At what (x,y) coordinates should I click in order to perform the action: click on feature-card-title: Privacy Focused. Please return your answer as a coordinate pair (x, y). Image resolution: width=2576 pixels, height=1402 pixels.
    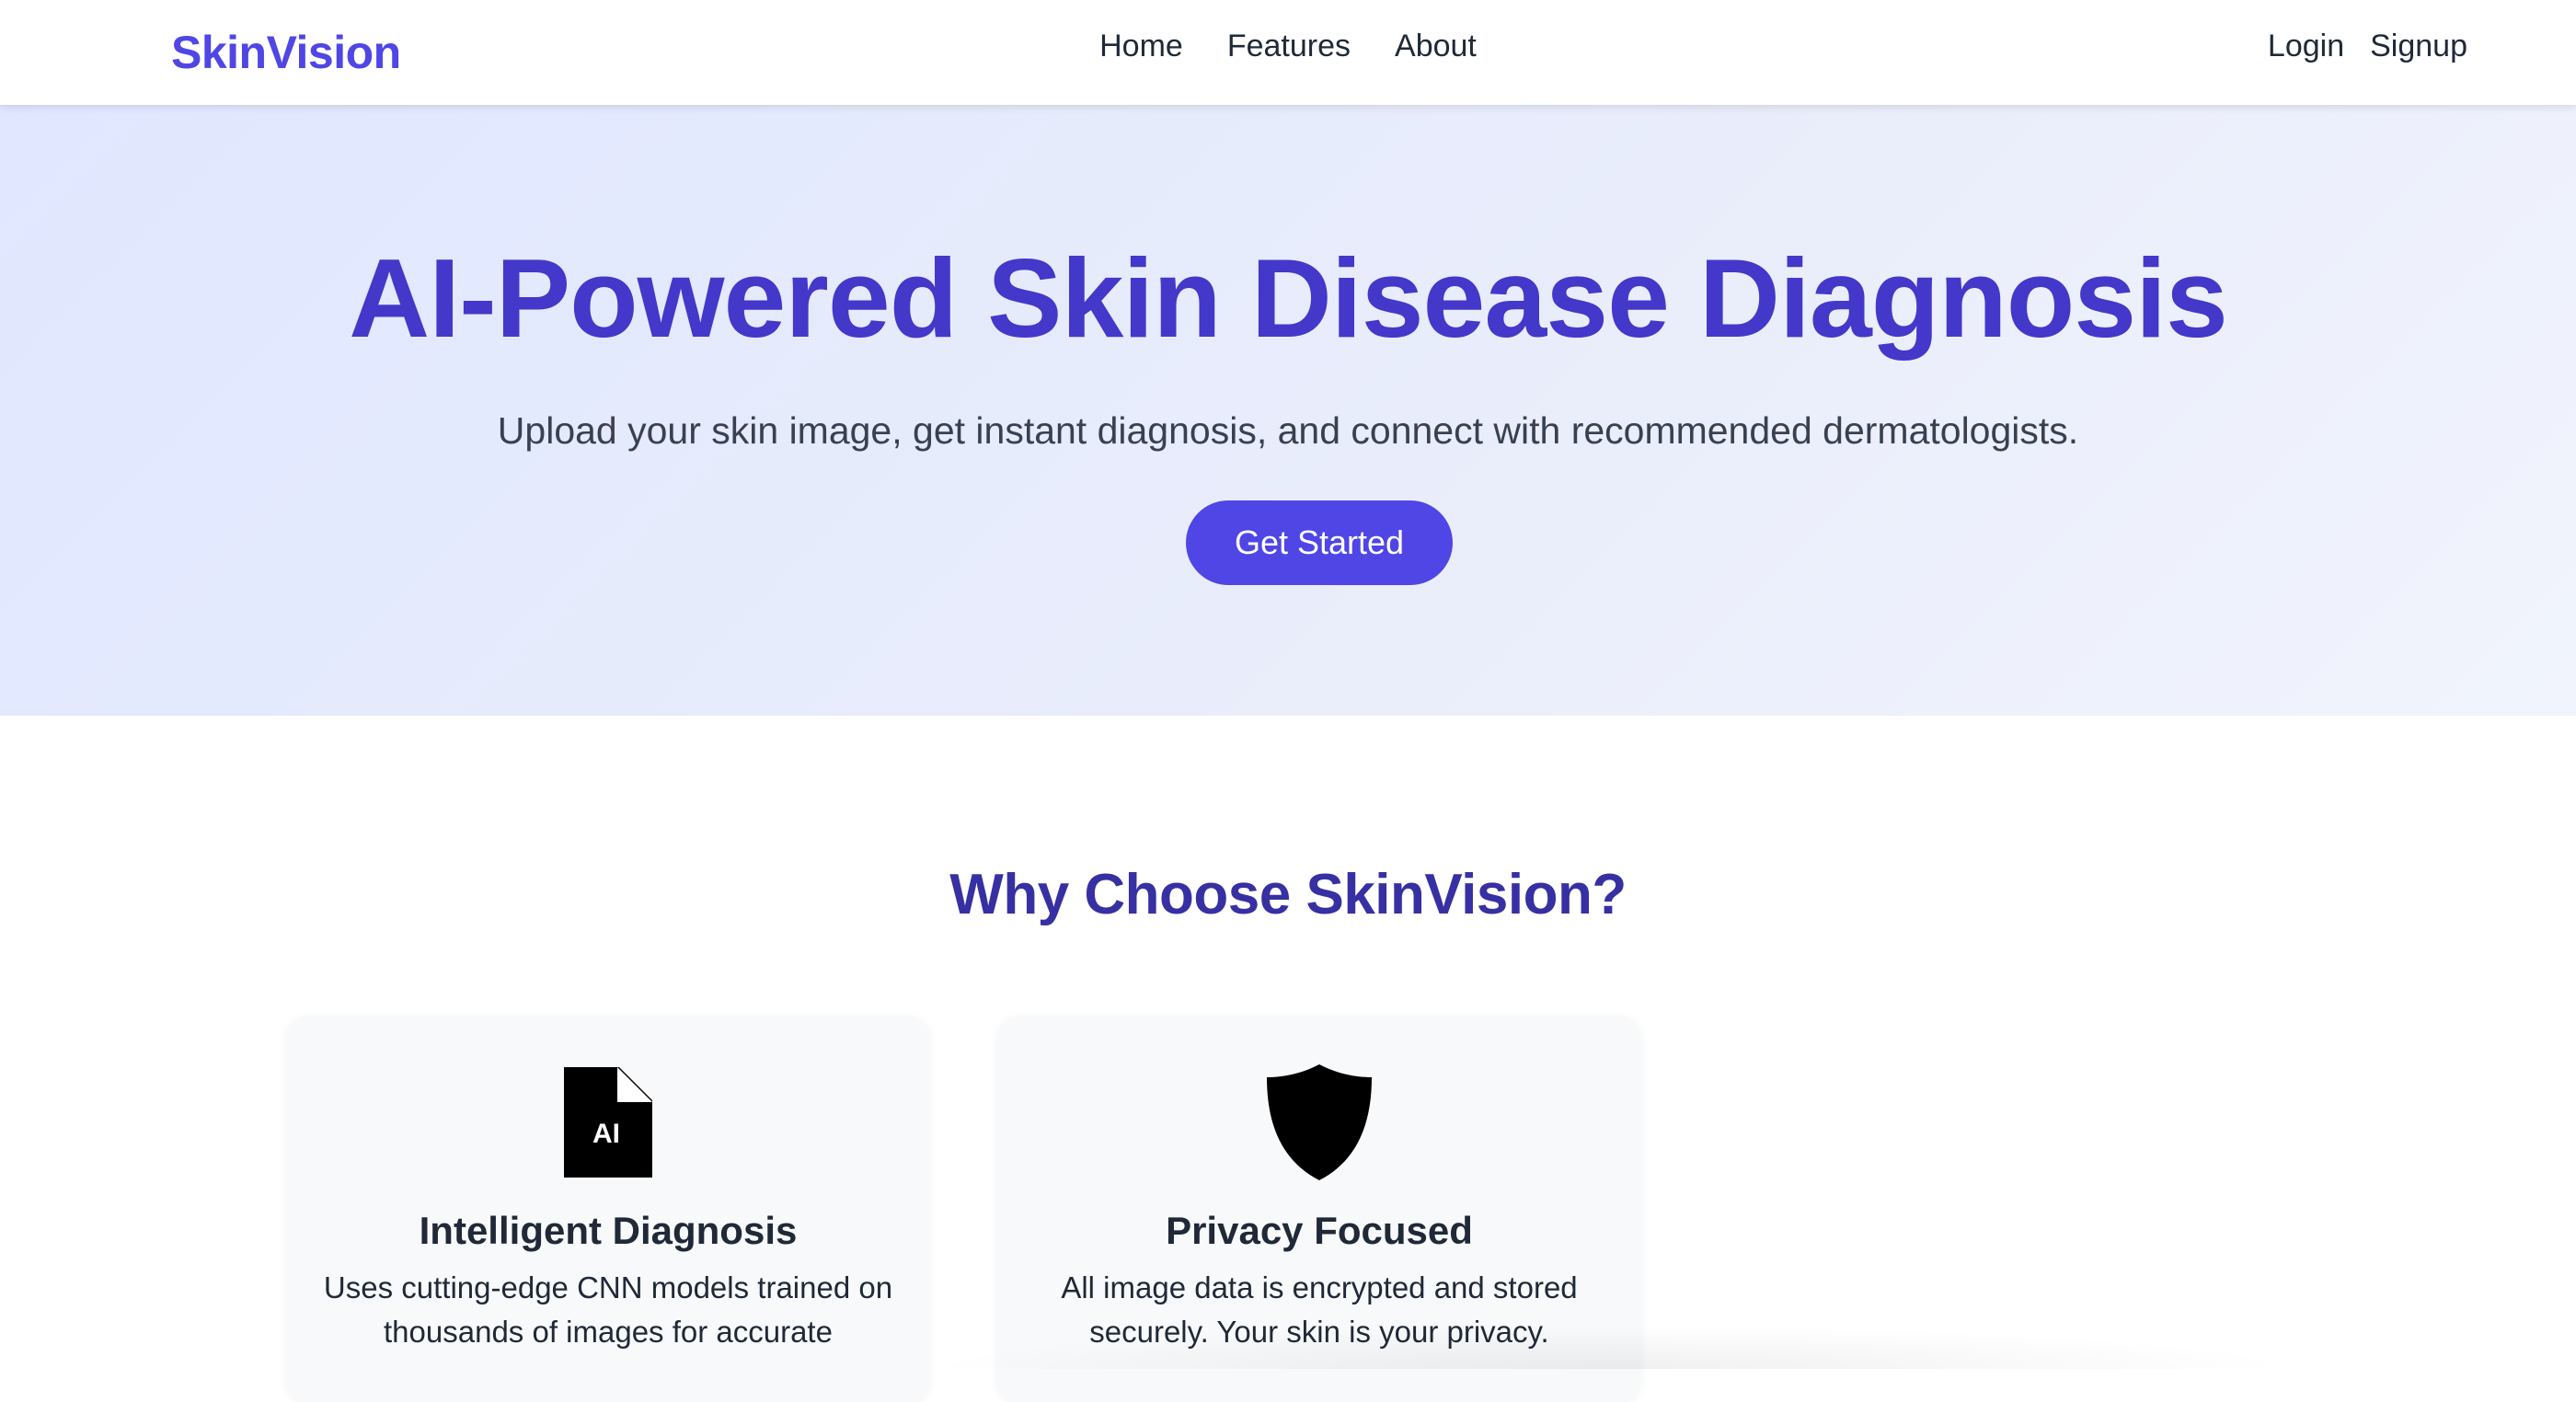
    Looking at the image, I should click on (1319, 1230).